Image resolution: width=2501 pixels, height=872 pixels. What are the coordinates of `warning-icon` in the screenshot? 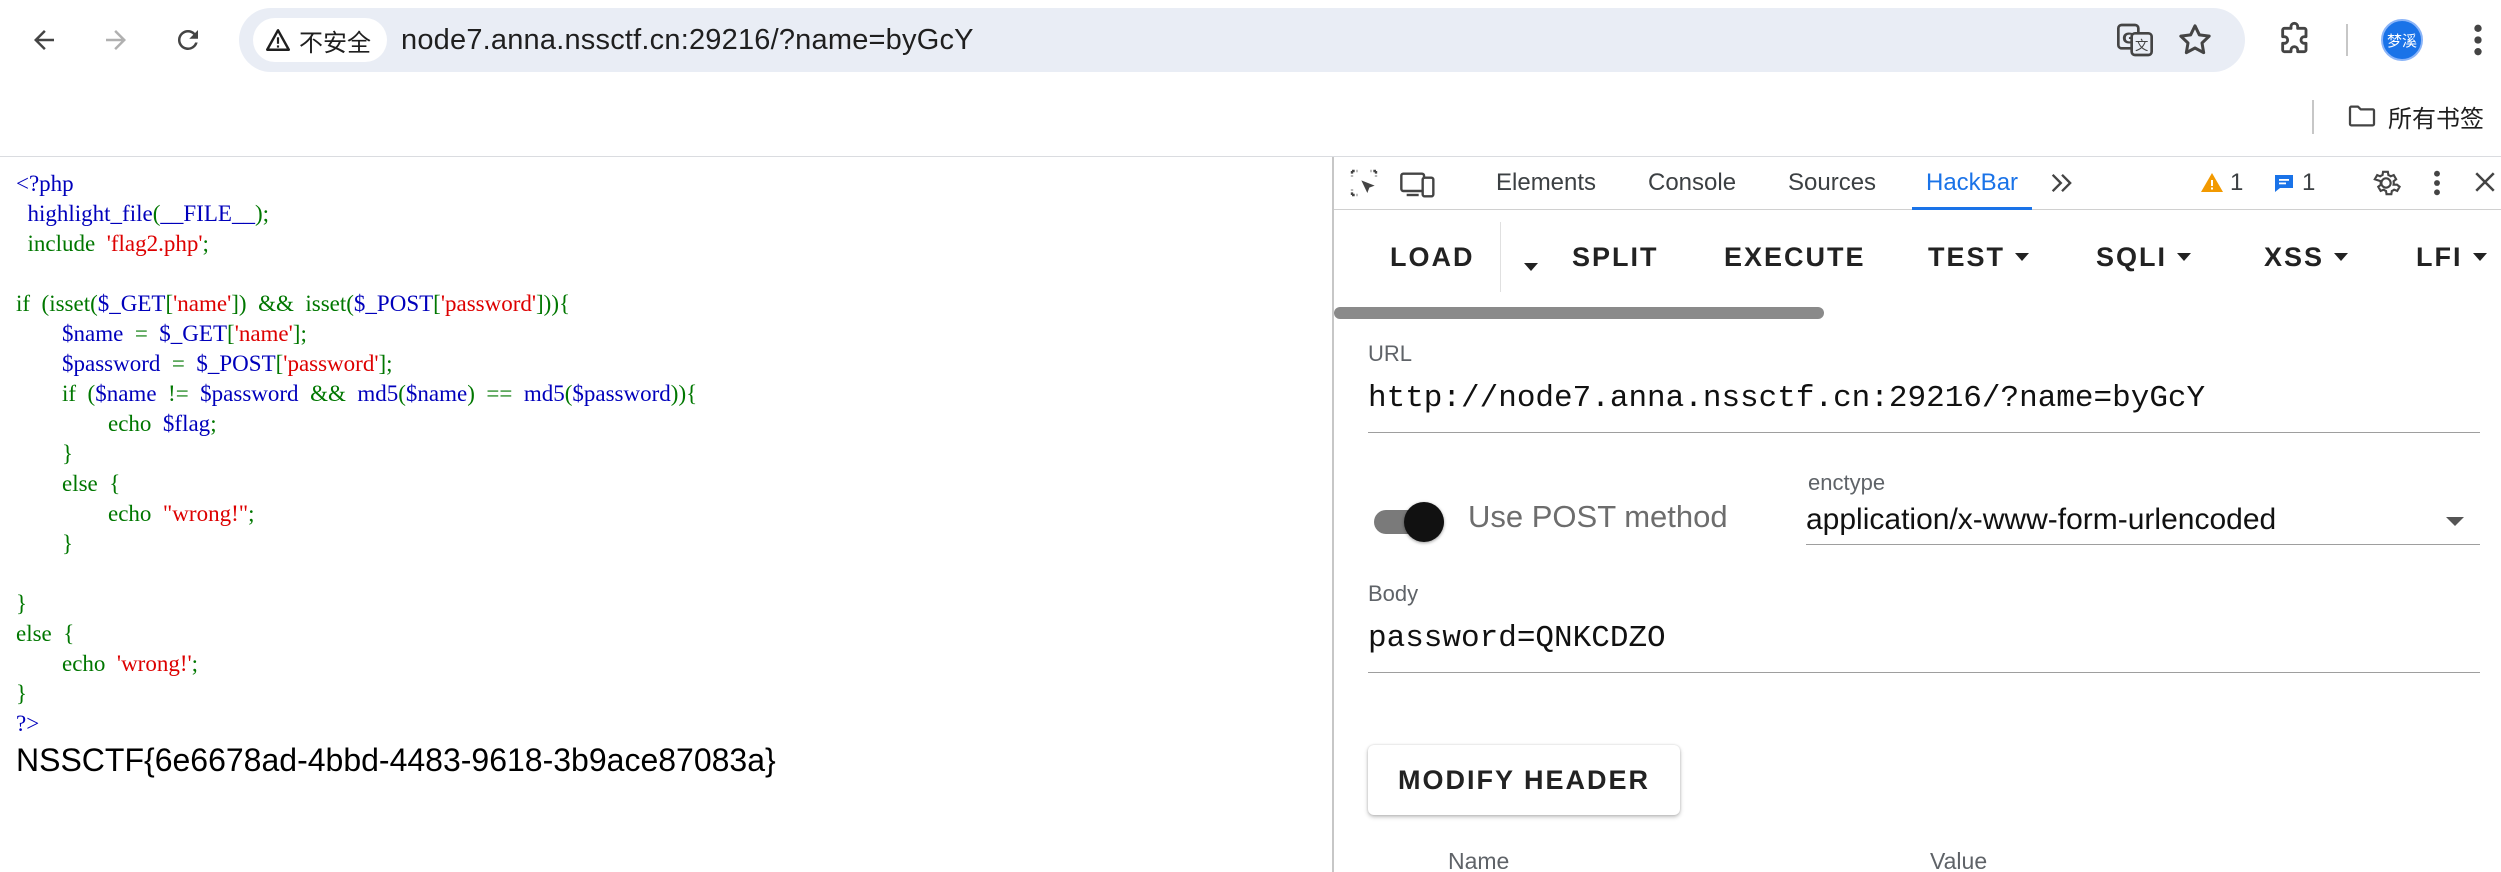 It's located at (278, 40).